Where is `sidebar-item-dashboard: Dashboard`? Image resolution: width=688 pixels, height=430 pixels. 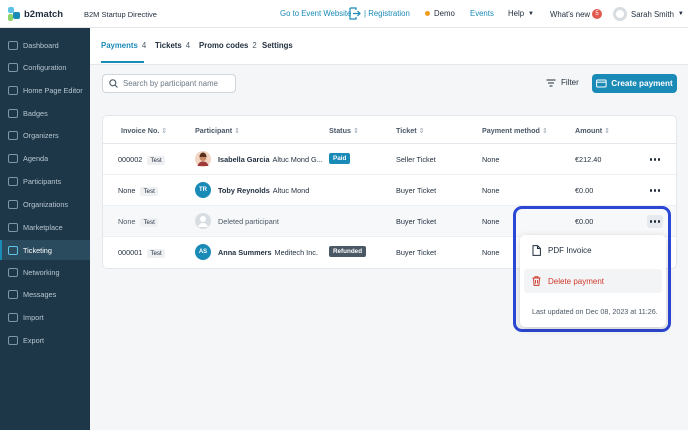
sidebar-item-dashboard: Dashboard is located at coordinates (45, 45).